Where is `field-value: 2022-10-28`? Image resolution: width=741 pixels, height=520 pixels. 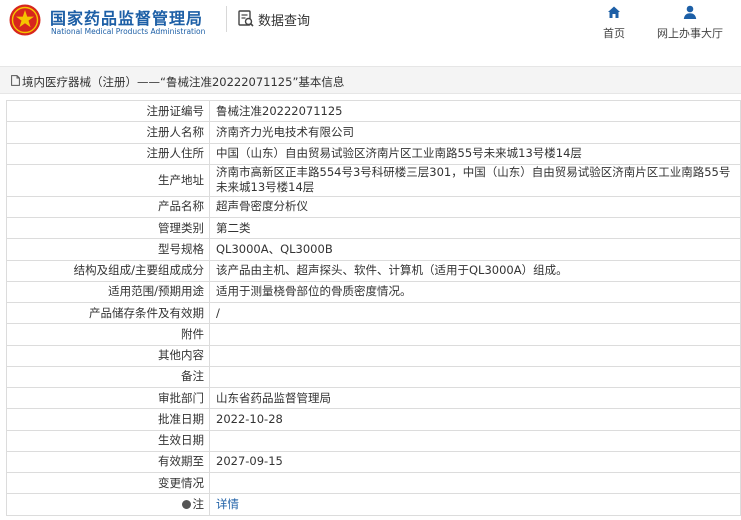
field-value: 2022-10-28 is located at coordinates (475, 419).